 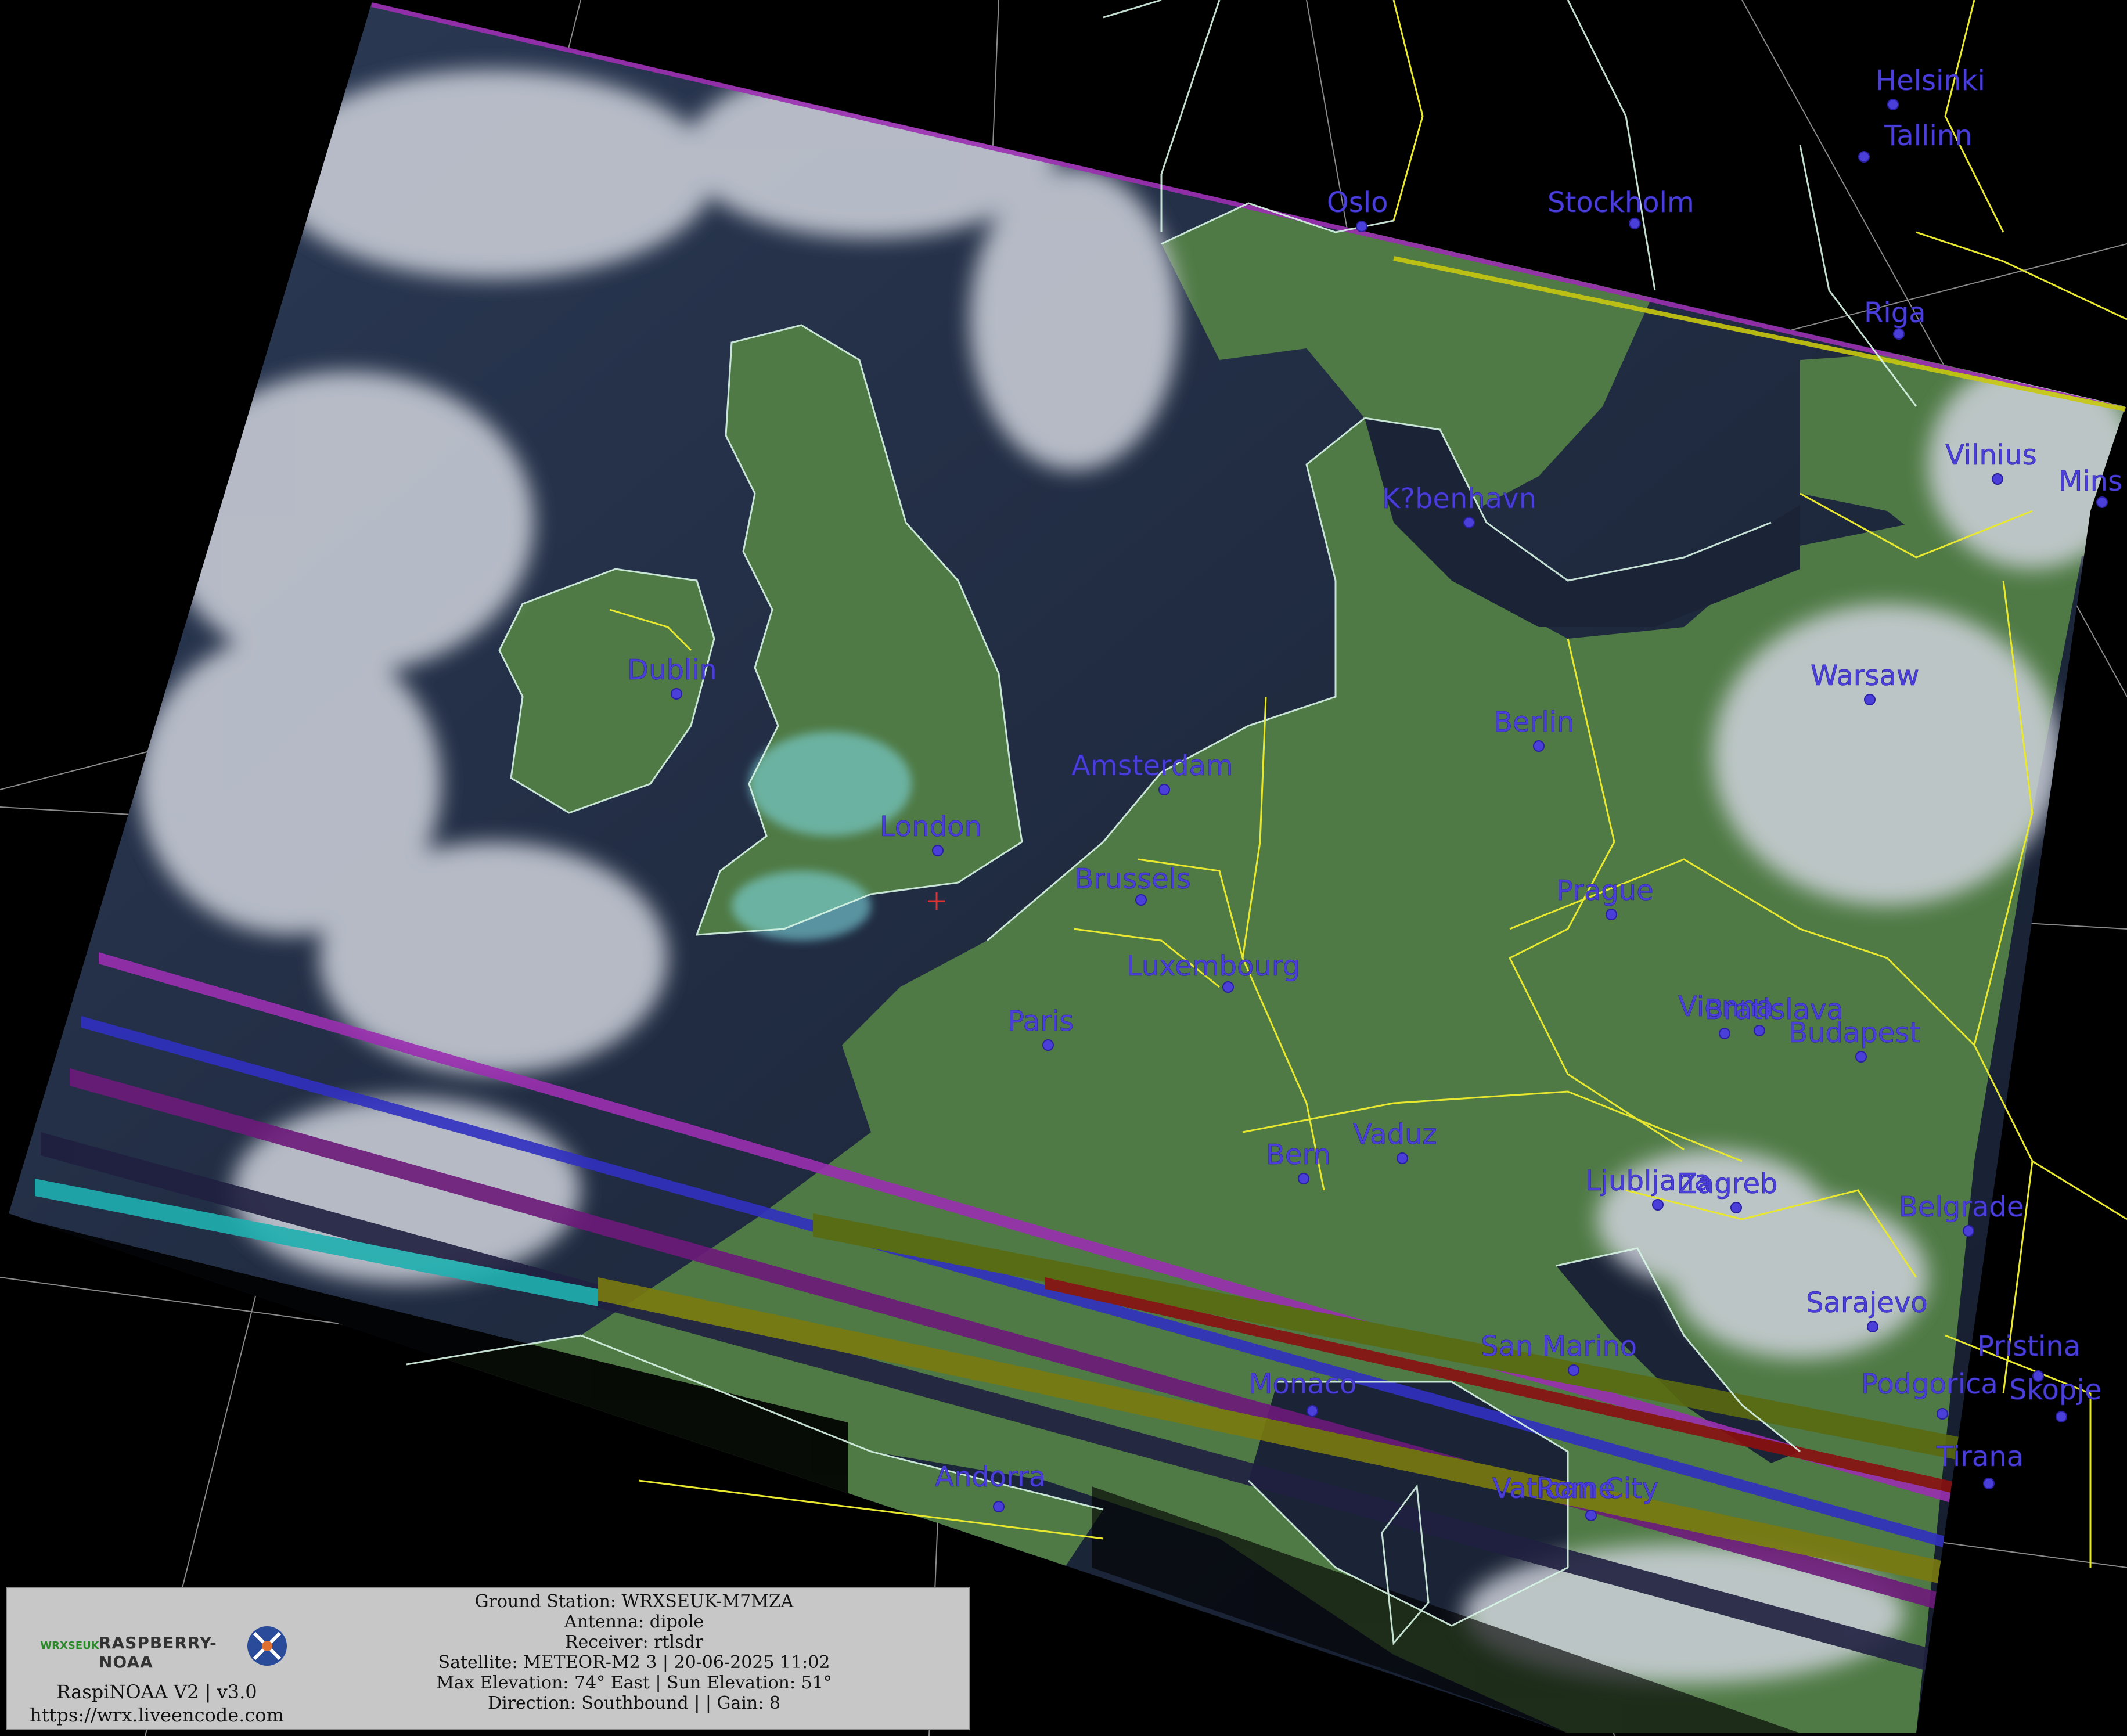 What do you see at coordinates (1302, 1384) in the screenshot?
I see `city-label-monaco: Monaco` at bounding box center [1302, 1384].